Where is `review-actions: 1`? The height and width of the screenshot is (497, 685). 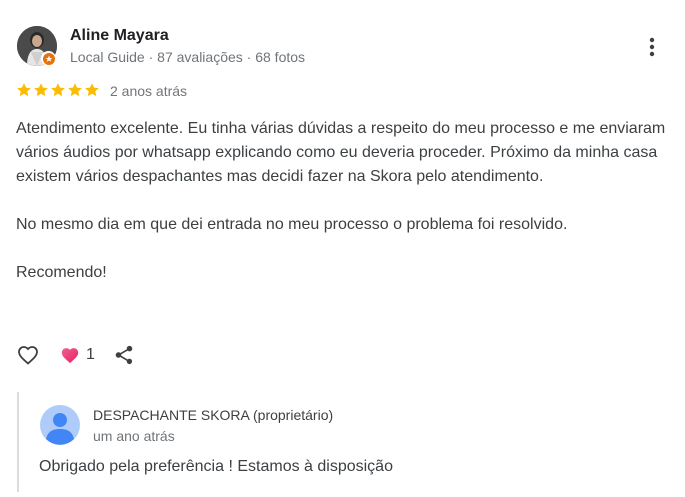
review-actions: 1 is located at coordinates (75, 355).